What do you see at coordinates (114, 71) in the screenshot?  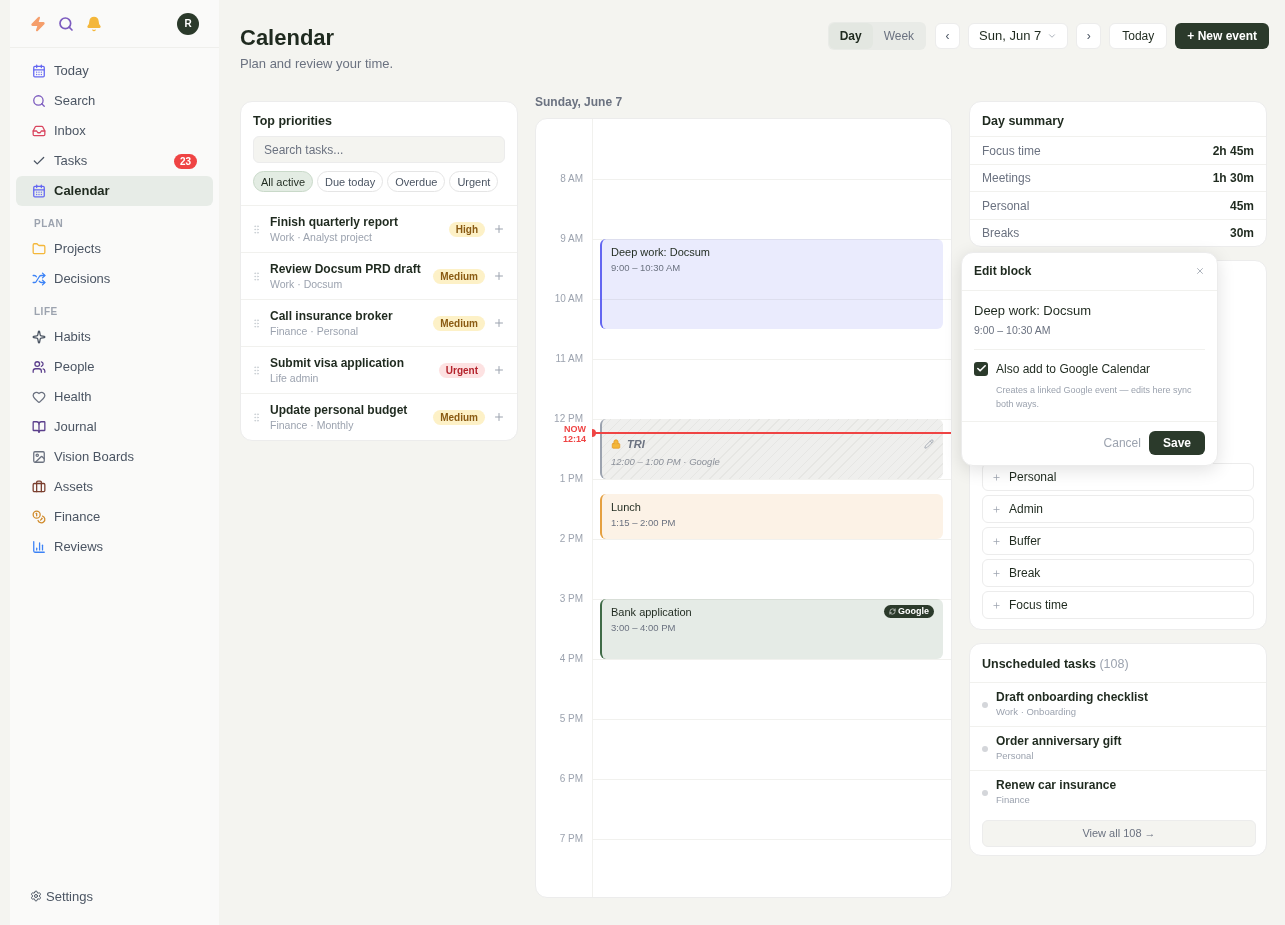 I see `nav-item: Today` at bounding box center [114, 71].